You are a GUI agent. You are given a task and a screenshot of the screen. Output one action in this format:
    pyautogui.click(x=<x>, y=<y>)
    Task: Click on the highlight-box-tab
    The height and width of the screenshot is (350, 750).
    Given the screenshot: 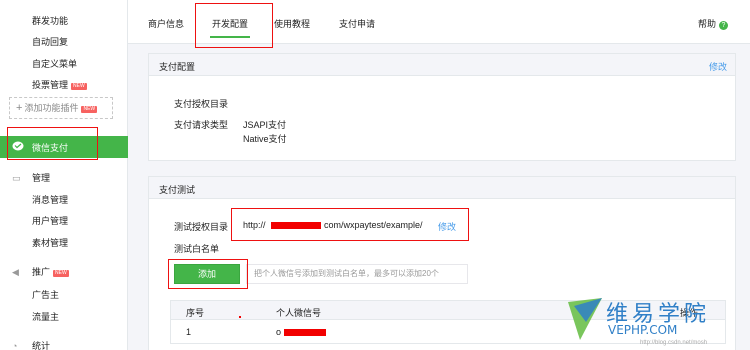 What is the action you would take?
    pyautogui.click(x=234, y=25)
    